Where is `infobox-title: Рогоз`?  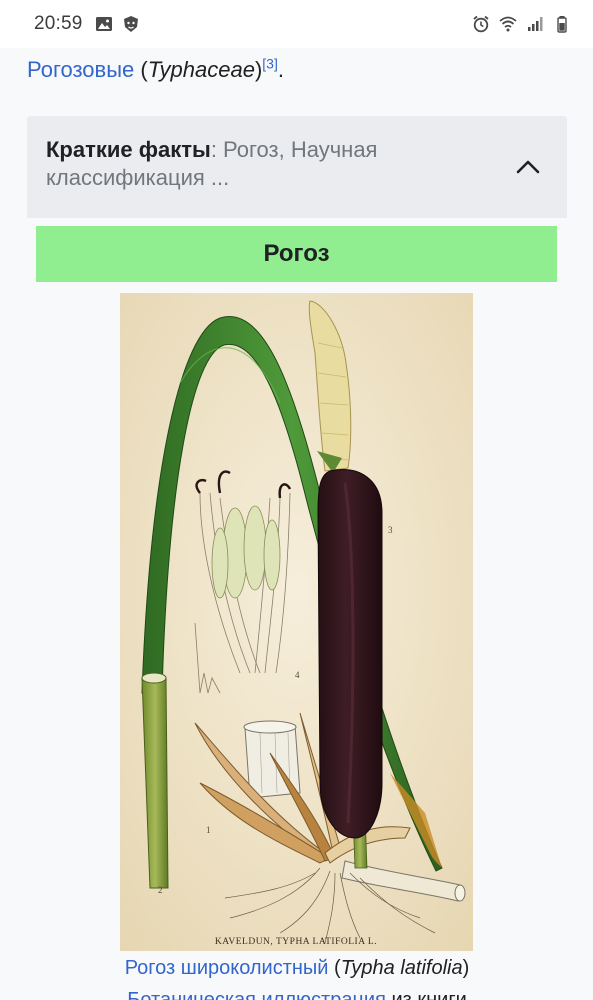
infobox-title: Рогоз is located at coordinates (296, 254).